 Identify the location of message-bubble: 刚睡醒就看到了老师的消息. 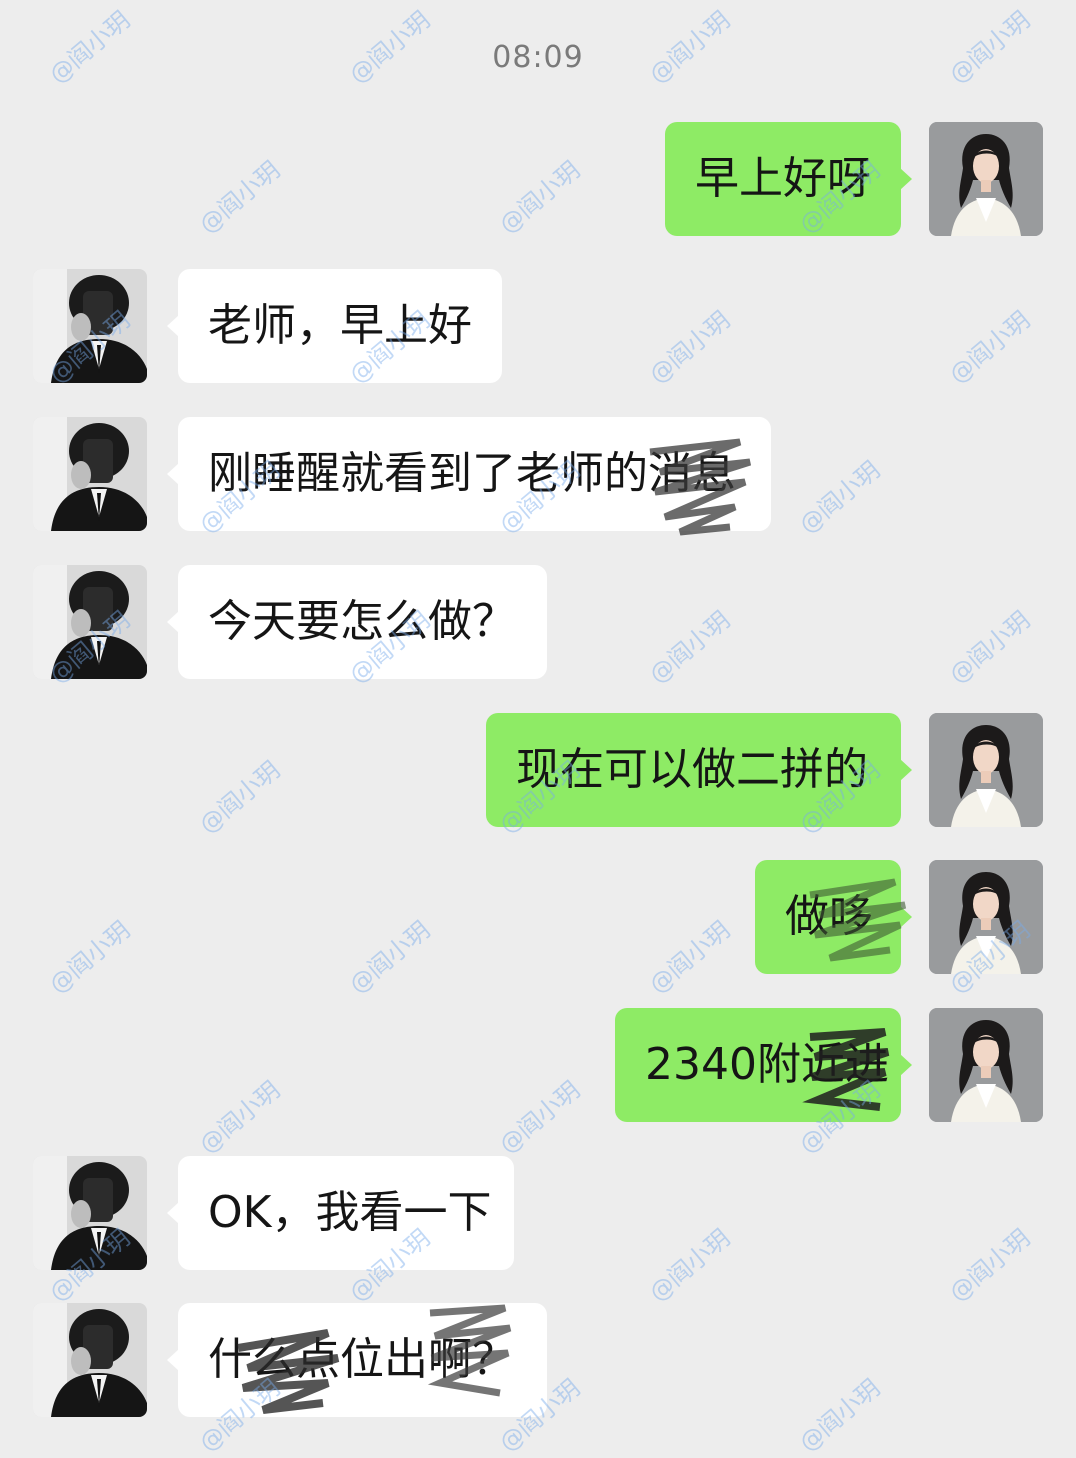
(469, 474).